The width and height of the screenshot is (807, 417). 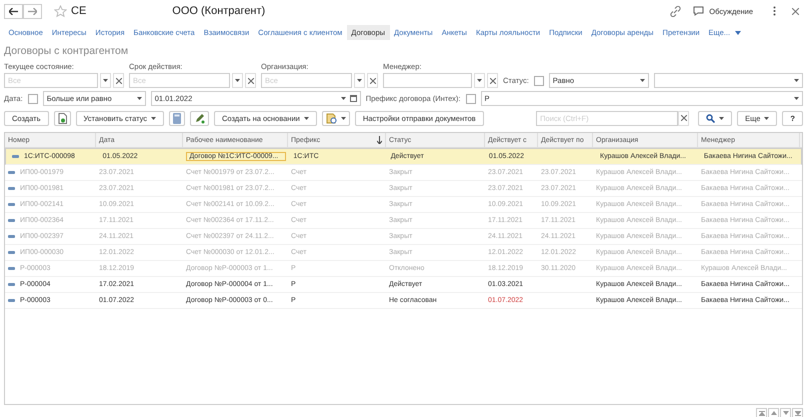 I want to click on window-title: СЕ, so click(x=78, y=11).